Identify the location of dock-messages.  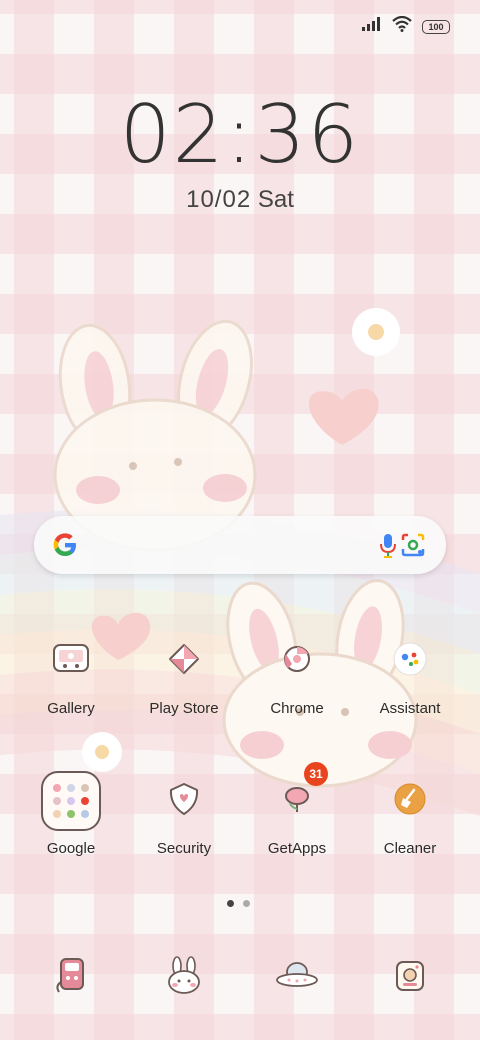
(184, 978).